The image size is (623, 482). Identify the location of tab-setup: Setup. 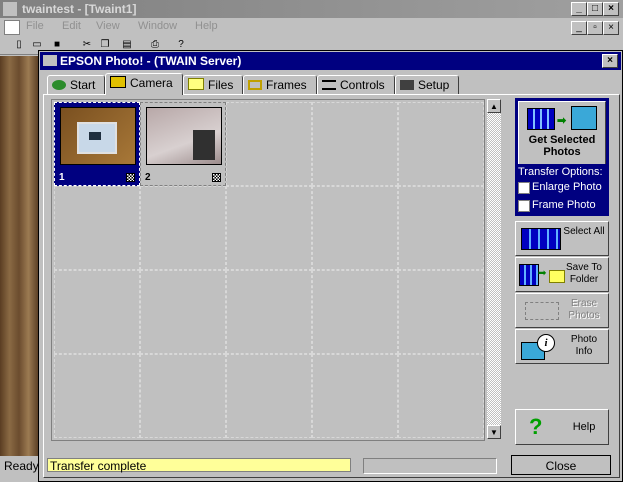
(427, 84).